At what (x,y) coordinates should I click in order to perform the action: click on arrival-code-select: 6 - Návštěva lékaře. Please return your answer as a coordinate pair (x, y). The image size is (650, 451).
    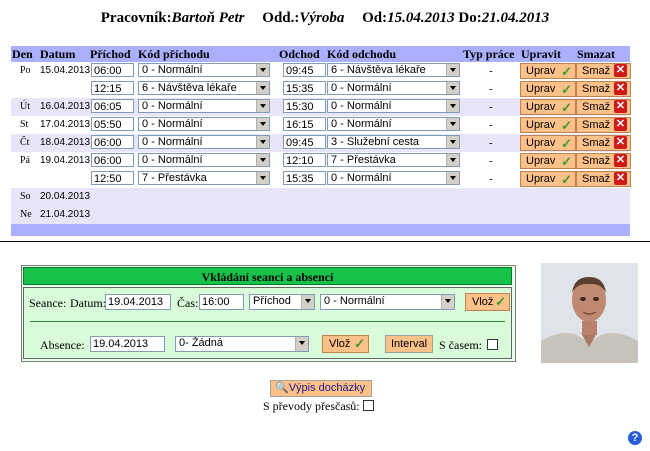
    Looking at the image, I should click on (204, 88).